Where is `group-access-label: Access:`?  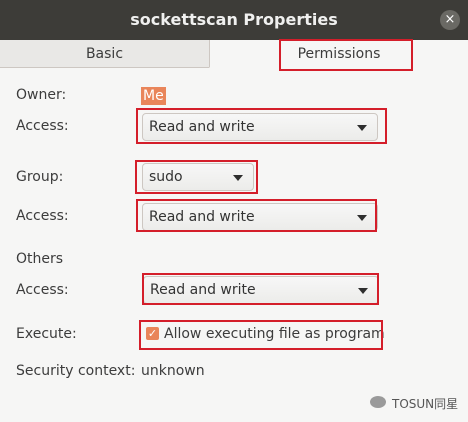 group-access-label: Access: is located at coordinates (42, 216).